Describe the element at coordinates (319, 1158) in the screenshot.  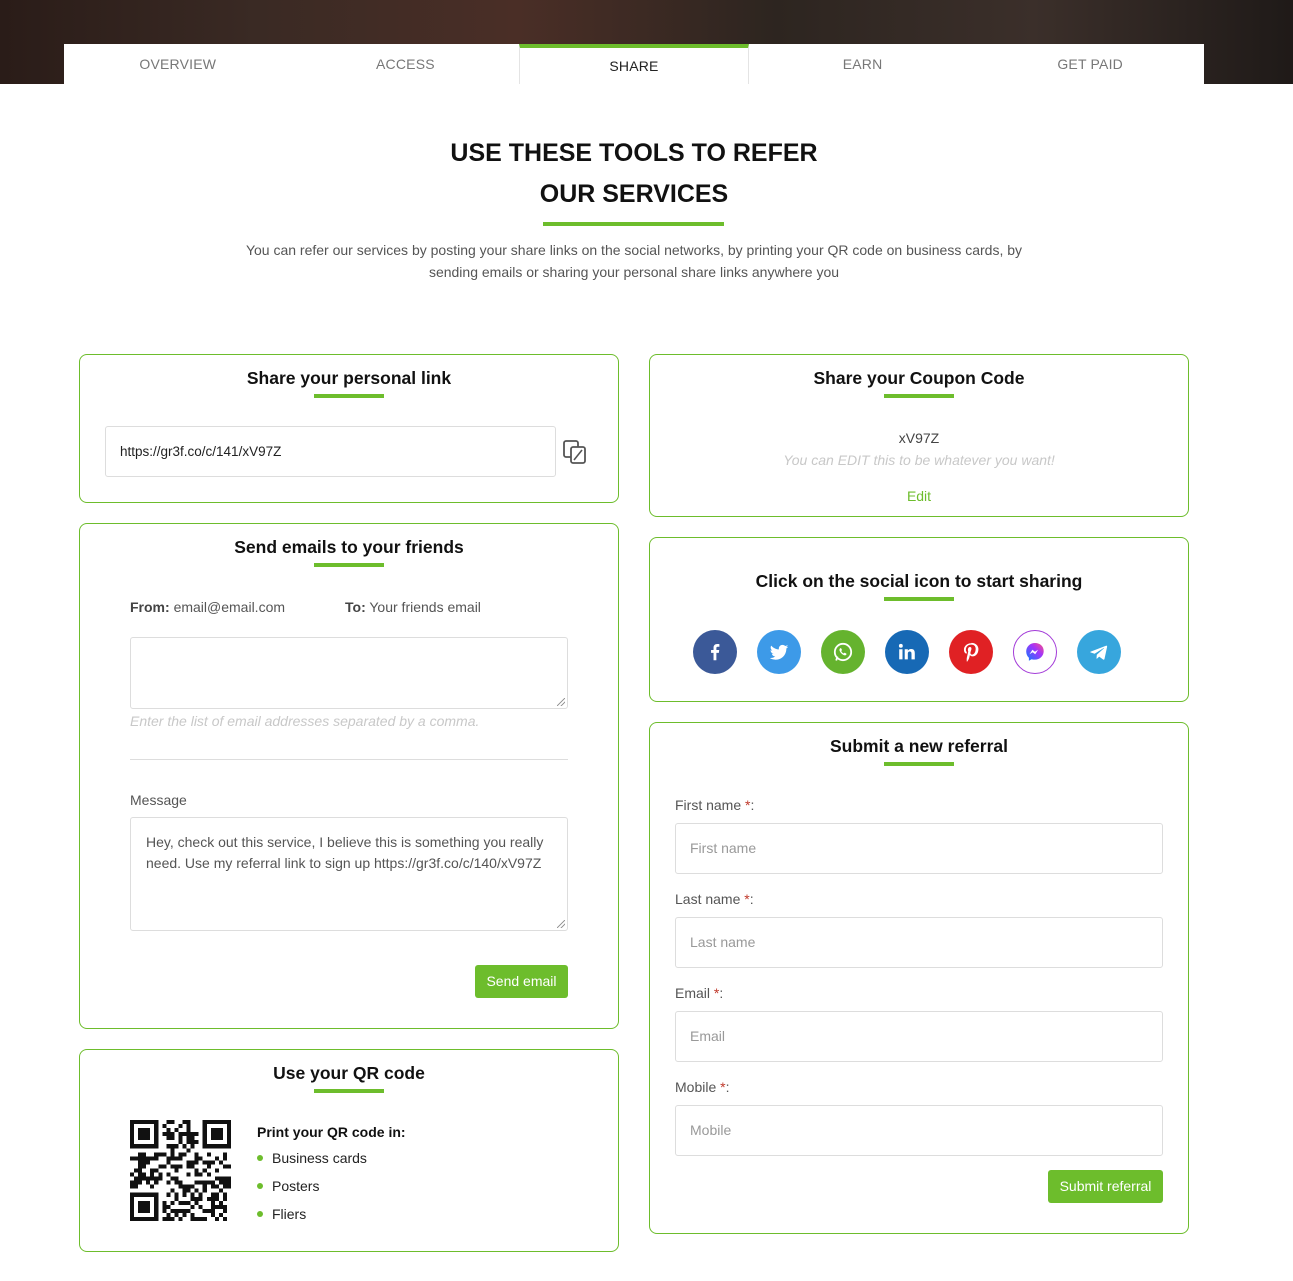
I see `qr-item-text: Business cards` at that location.